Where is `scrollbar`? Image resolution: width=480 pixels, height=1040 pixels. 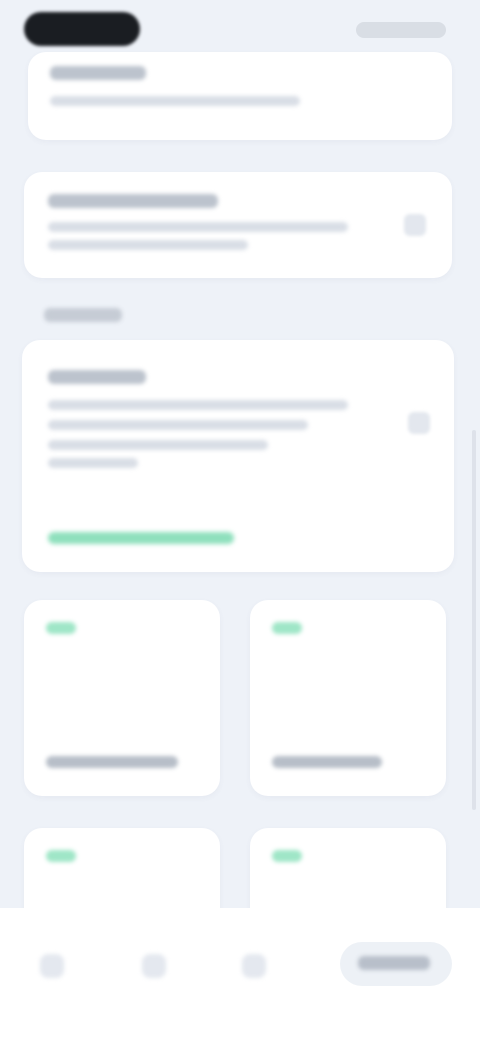
scrollbar is located at coordinates (474, 620).